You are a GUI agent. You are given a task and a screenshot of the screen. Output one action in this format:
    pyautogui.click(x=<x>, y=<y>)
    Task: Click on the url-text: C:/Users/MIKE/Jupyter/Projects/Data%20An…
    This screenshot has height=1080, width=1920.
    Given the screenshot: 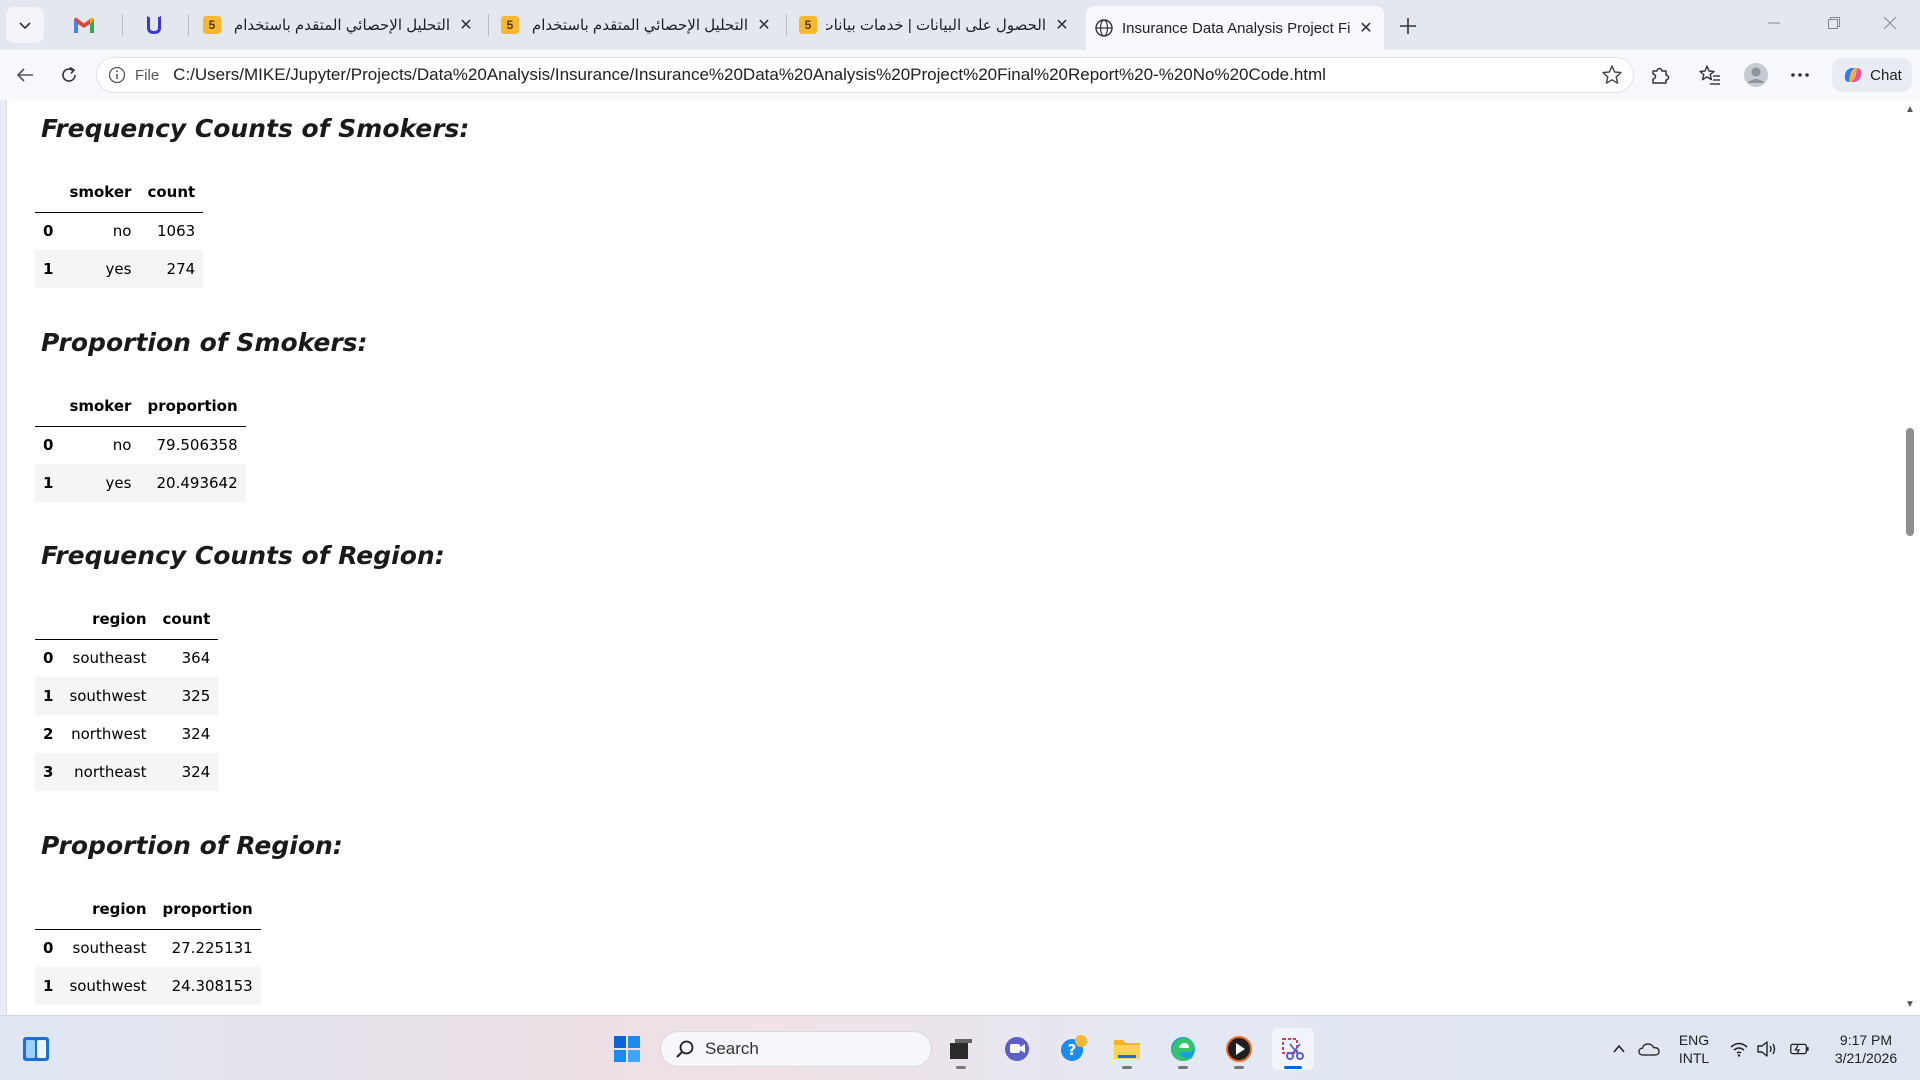 What is the action you would take?
    pyautogui.click(x=885, y=75)
    